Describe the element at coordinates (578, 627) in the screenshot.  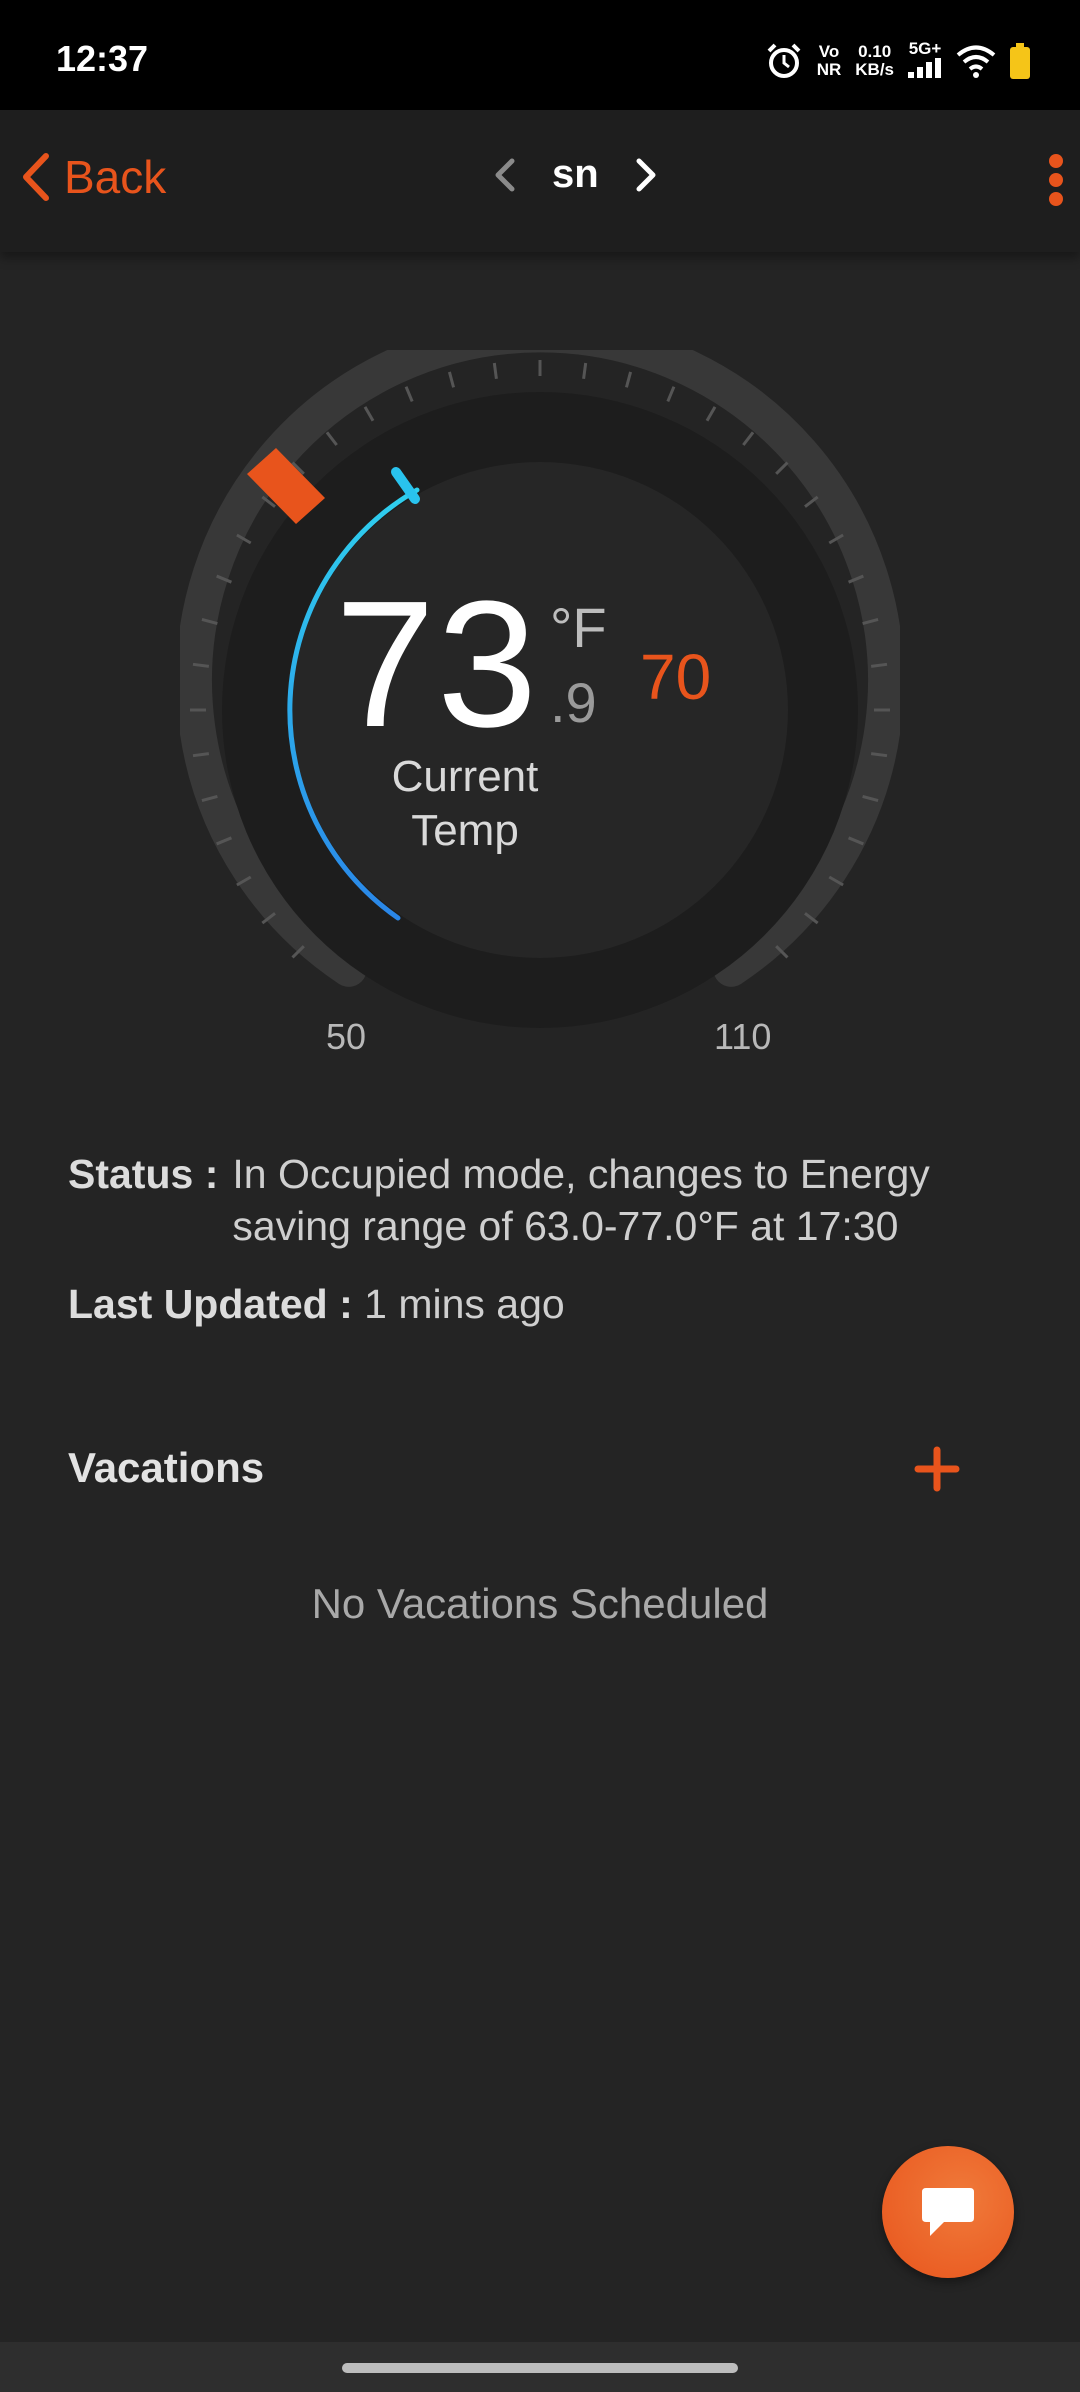
I see `temp-unit: °F` at that location.